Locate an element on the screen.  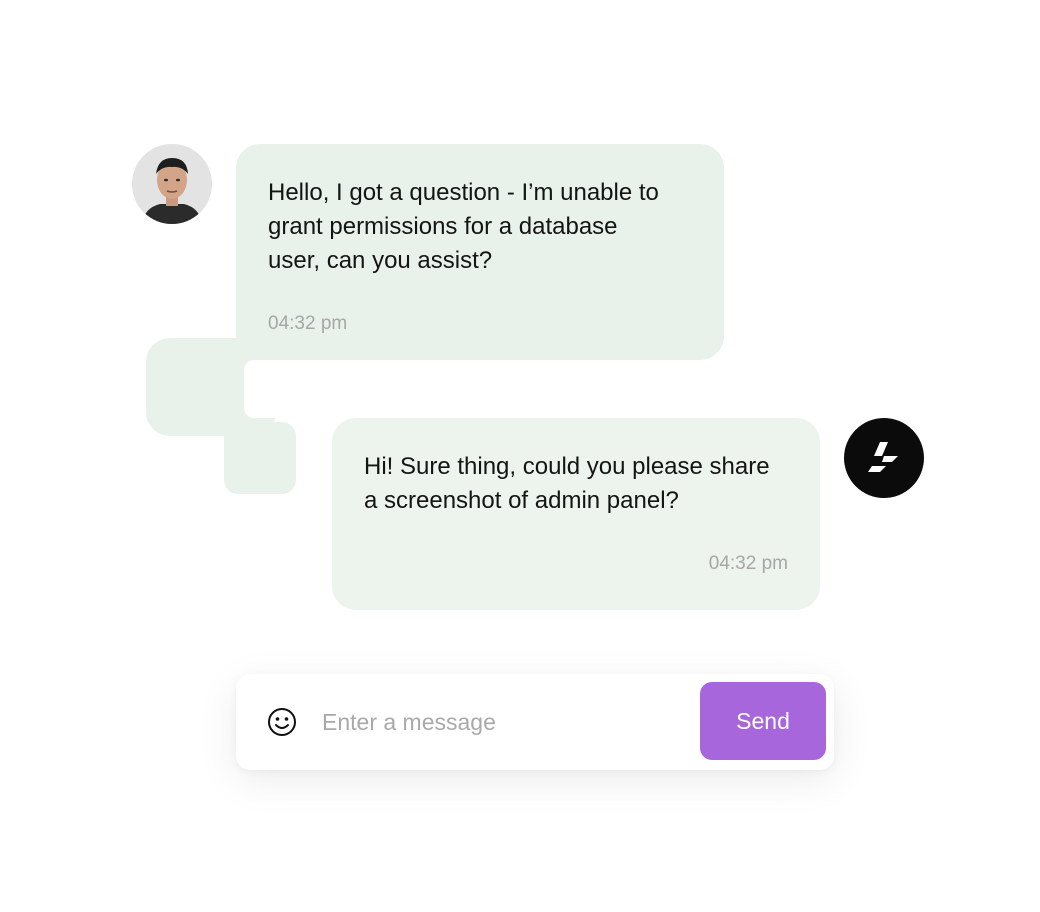
message-input is located at coordinates (492, 722).